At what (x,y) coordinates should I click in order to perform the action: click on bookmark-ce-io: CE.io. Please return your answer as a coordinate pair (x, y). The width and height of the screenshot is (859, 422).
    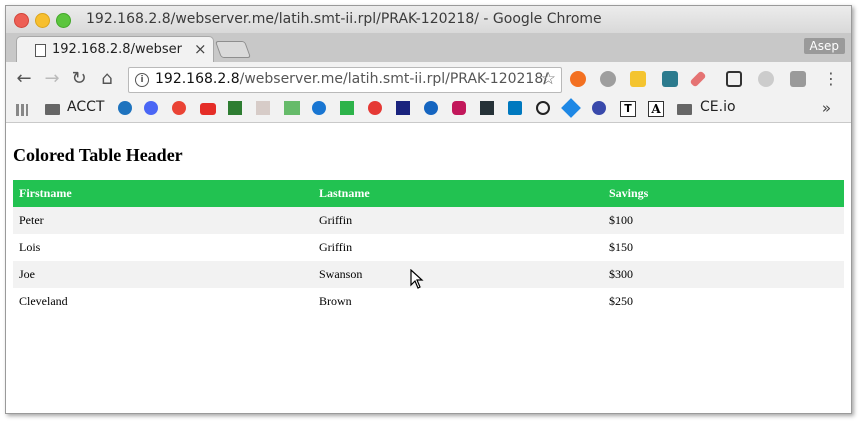
    Looking at the image, I should click on (718, 107).